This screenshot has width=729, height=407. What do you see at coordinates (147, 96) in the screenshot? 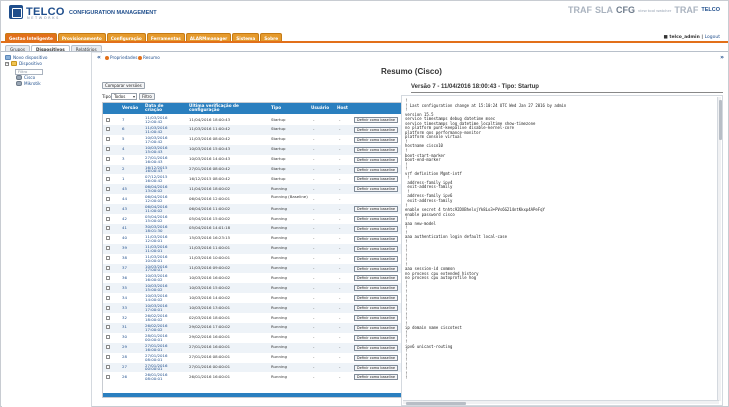
I see `filter-button: Filtro` at bounding box center [147, 96].